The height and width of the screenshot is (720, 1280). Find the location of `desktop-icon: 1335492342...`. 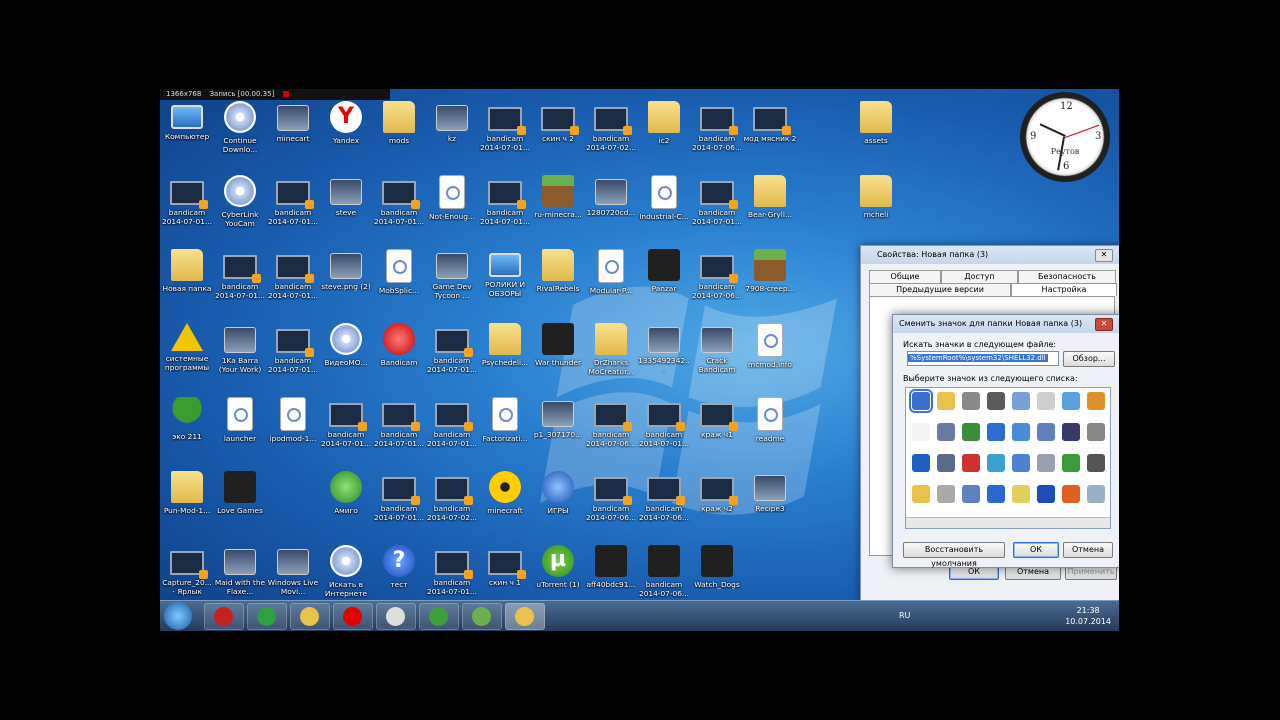

desktop-icon: 1335492342... is located at coordinates (664, 358).